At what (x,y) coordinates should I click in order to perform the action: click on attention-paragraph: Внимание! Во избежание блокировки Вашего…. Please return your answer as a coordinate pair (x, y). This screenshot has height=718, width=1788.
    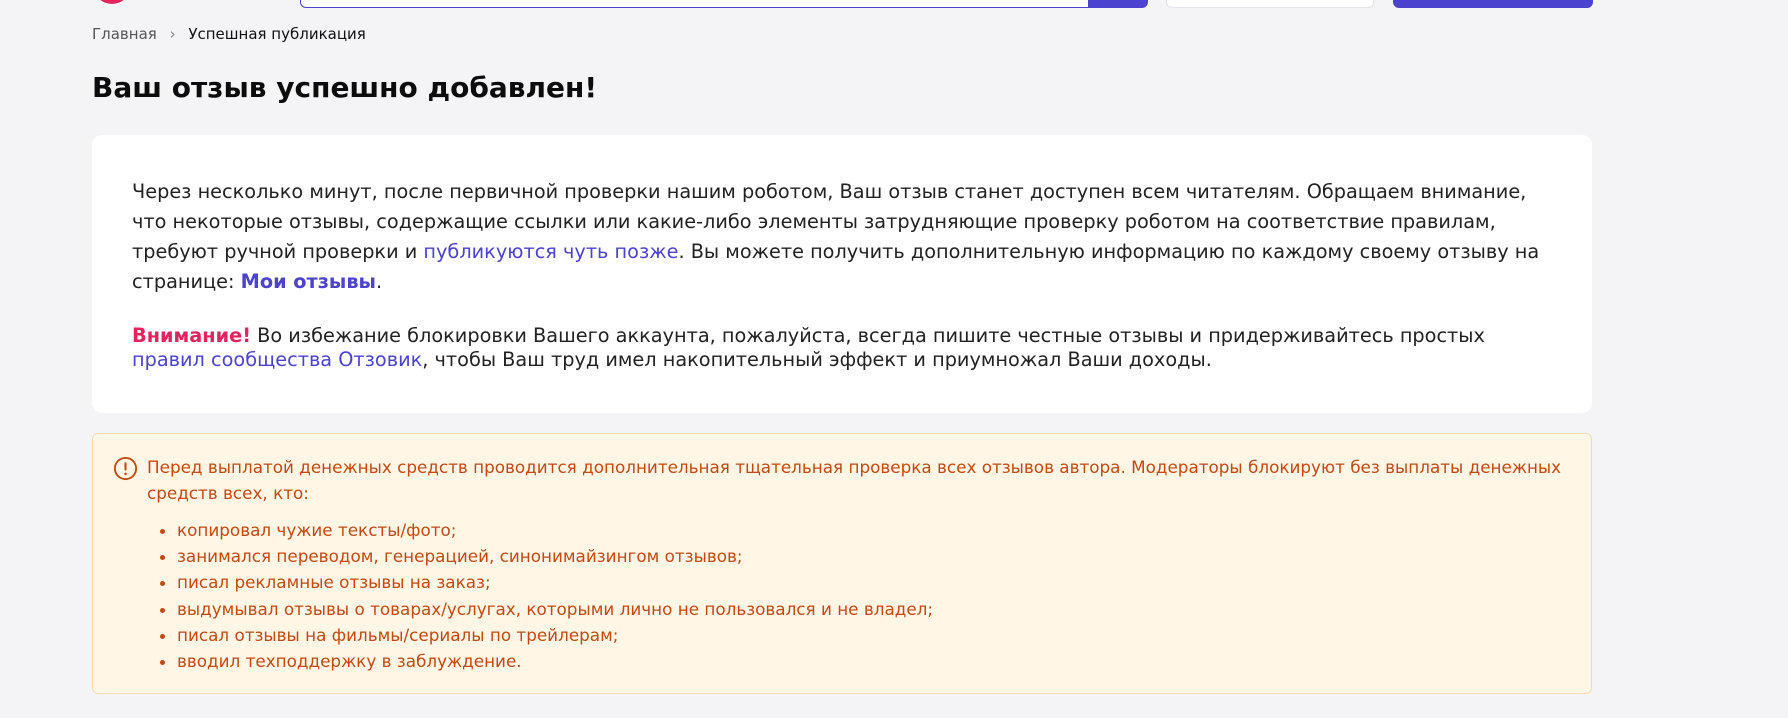
    Looking at the image, I should click on (842, 348).